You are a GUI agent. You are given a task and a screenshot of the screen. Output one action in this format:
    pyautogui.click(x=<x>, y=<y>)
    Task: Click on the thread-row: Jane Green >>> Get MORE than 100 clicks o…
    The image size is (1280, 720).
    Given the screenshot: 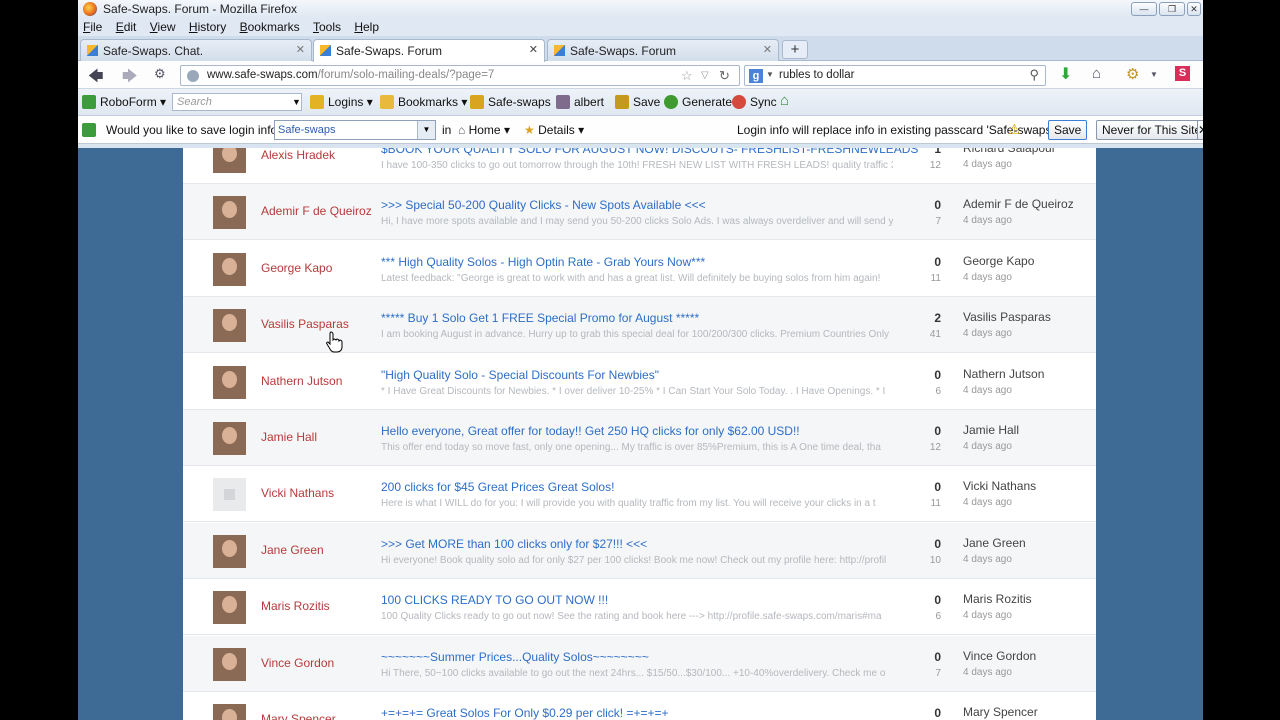 What is the action you would take?
    pyautogui.click(x=639, y=550)
    